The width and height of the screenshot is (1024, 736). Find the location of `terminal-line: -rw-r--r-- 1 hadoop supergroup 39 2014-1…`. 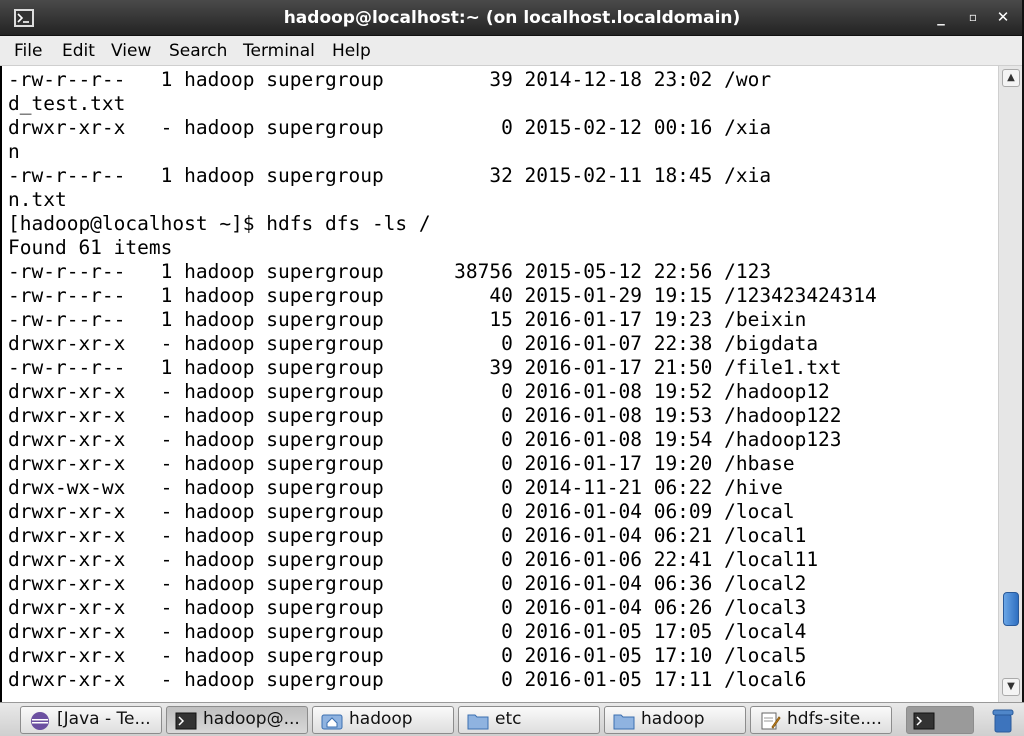

terminal-line: -rw-r--r-- 1 hadoop supergroup 39 2014-1… is located at coordinates (390, 79).